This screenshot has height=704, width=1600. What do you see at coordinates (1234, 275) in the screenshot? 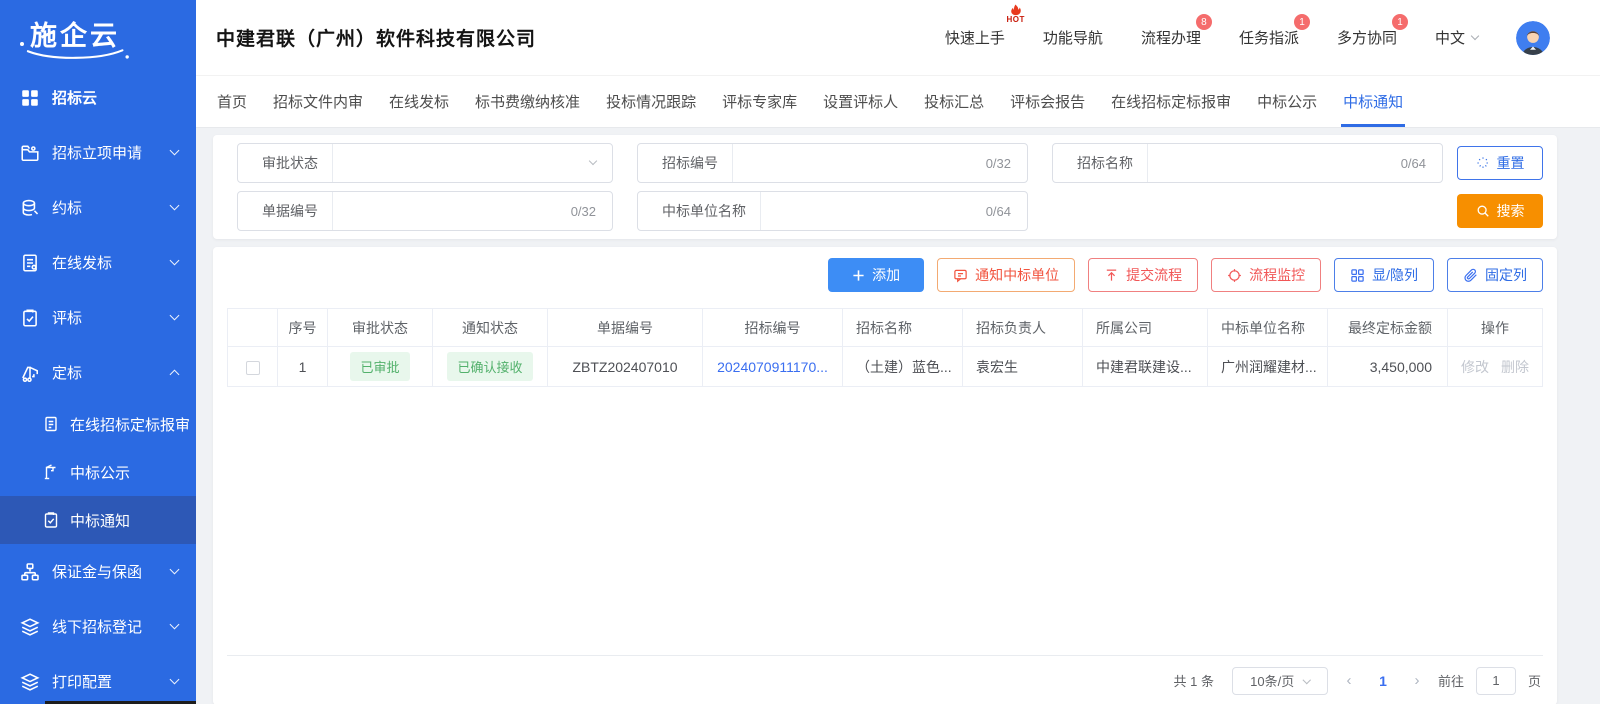
I see `target-icon` at bounding box center [1234, 275].